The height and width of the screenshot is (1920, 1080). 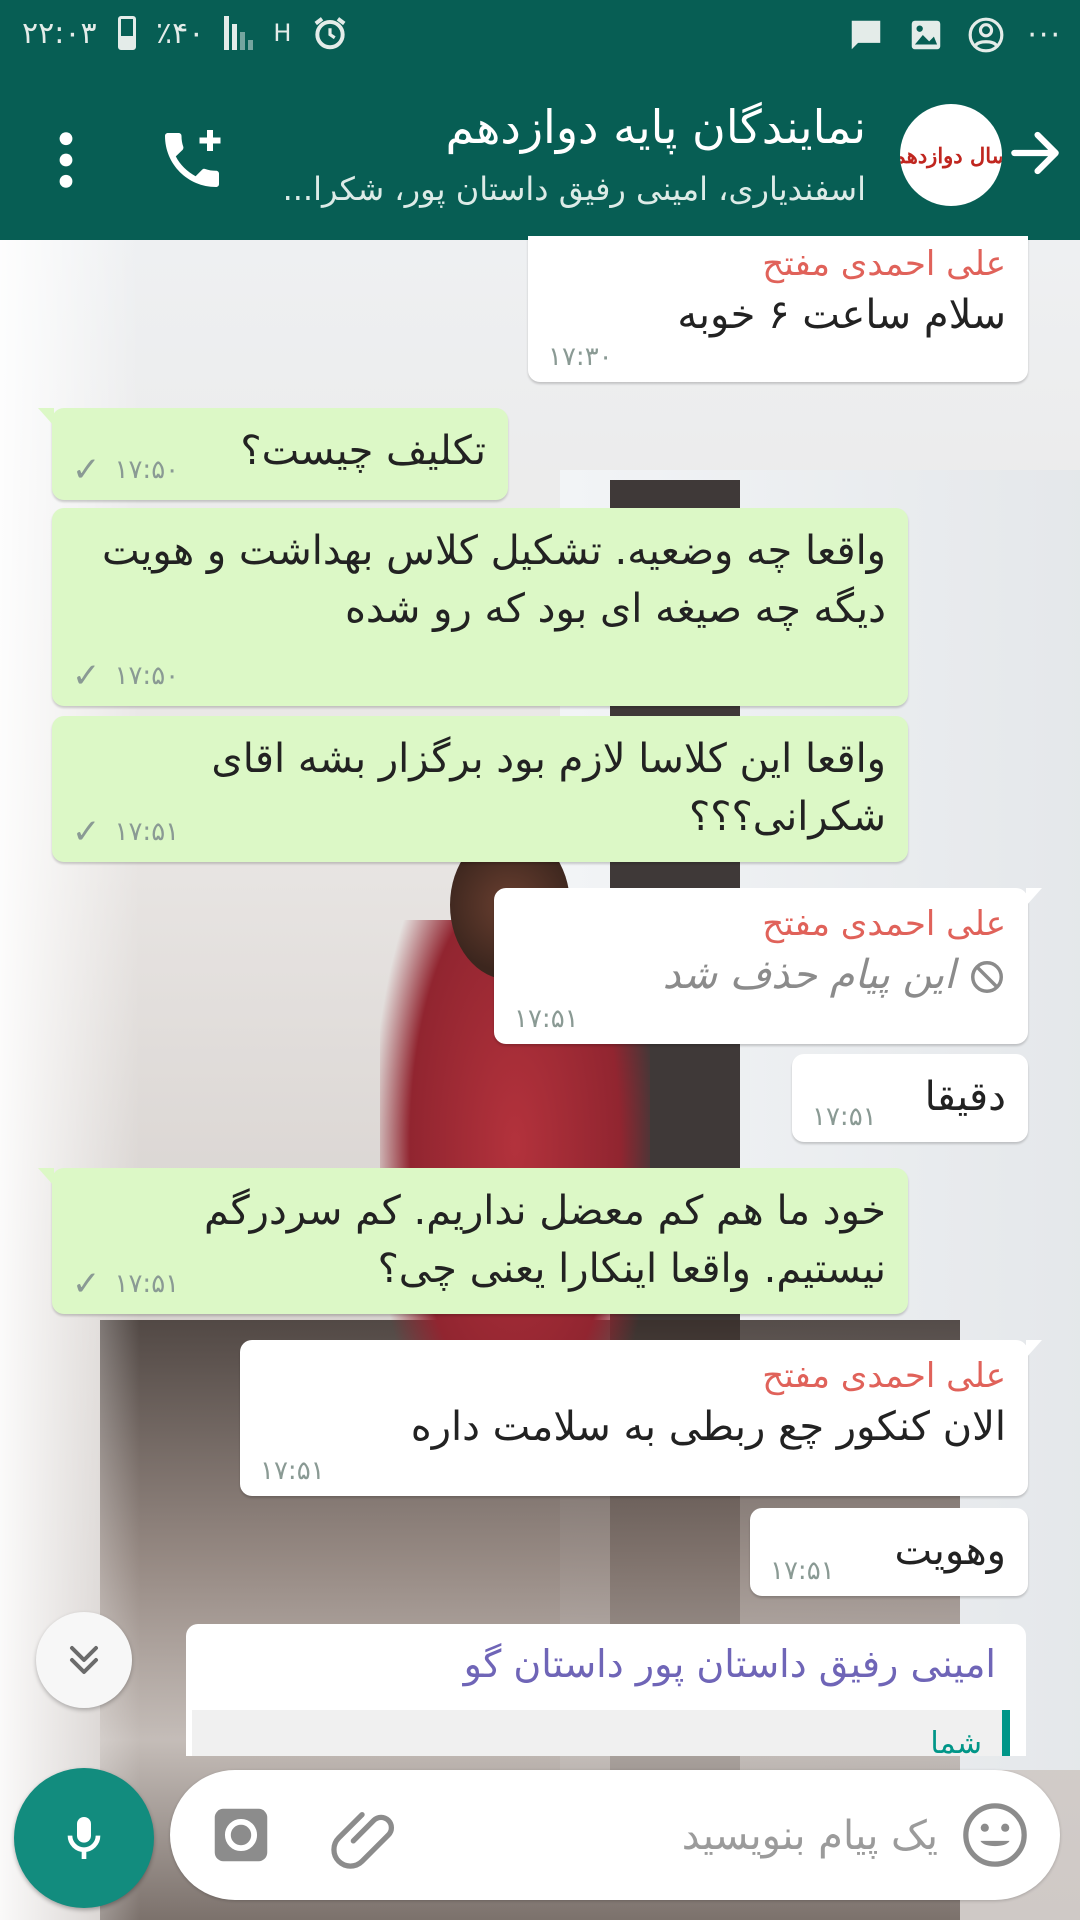 I want to click on message-composer, so click(x=615, y=1835).